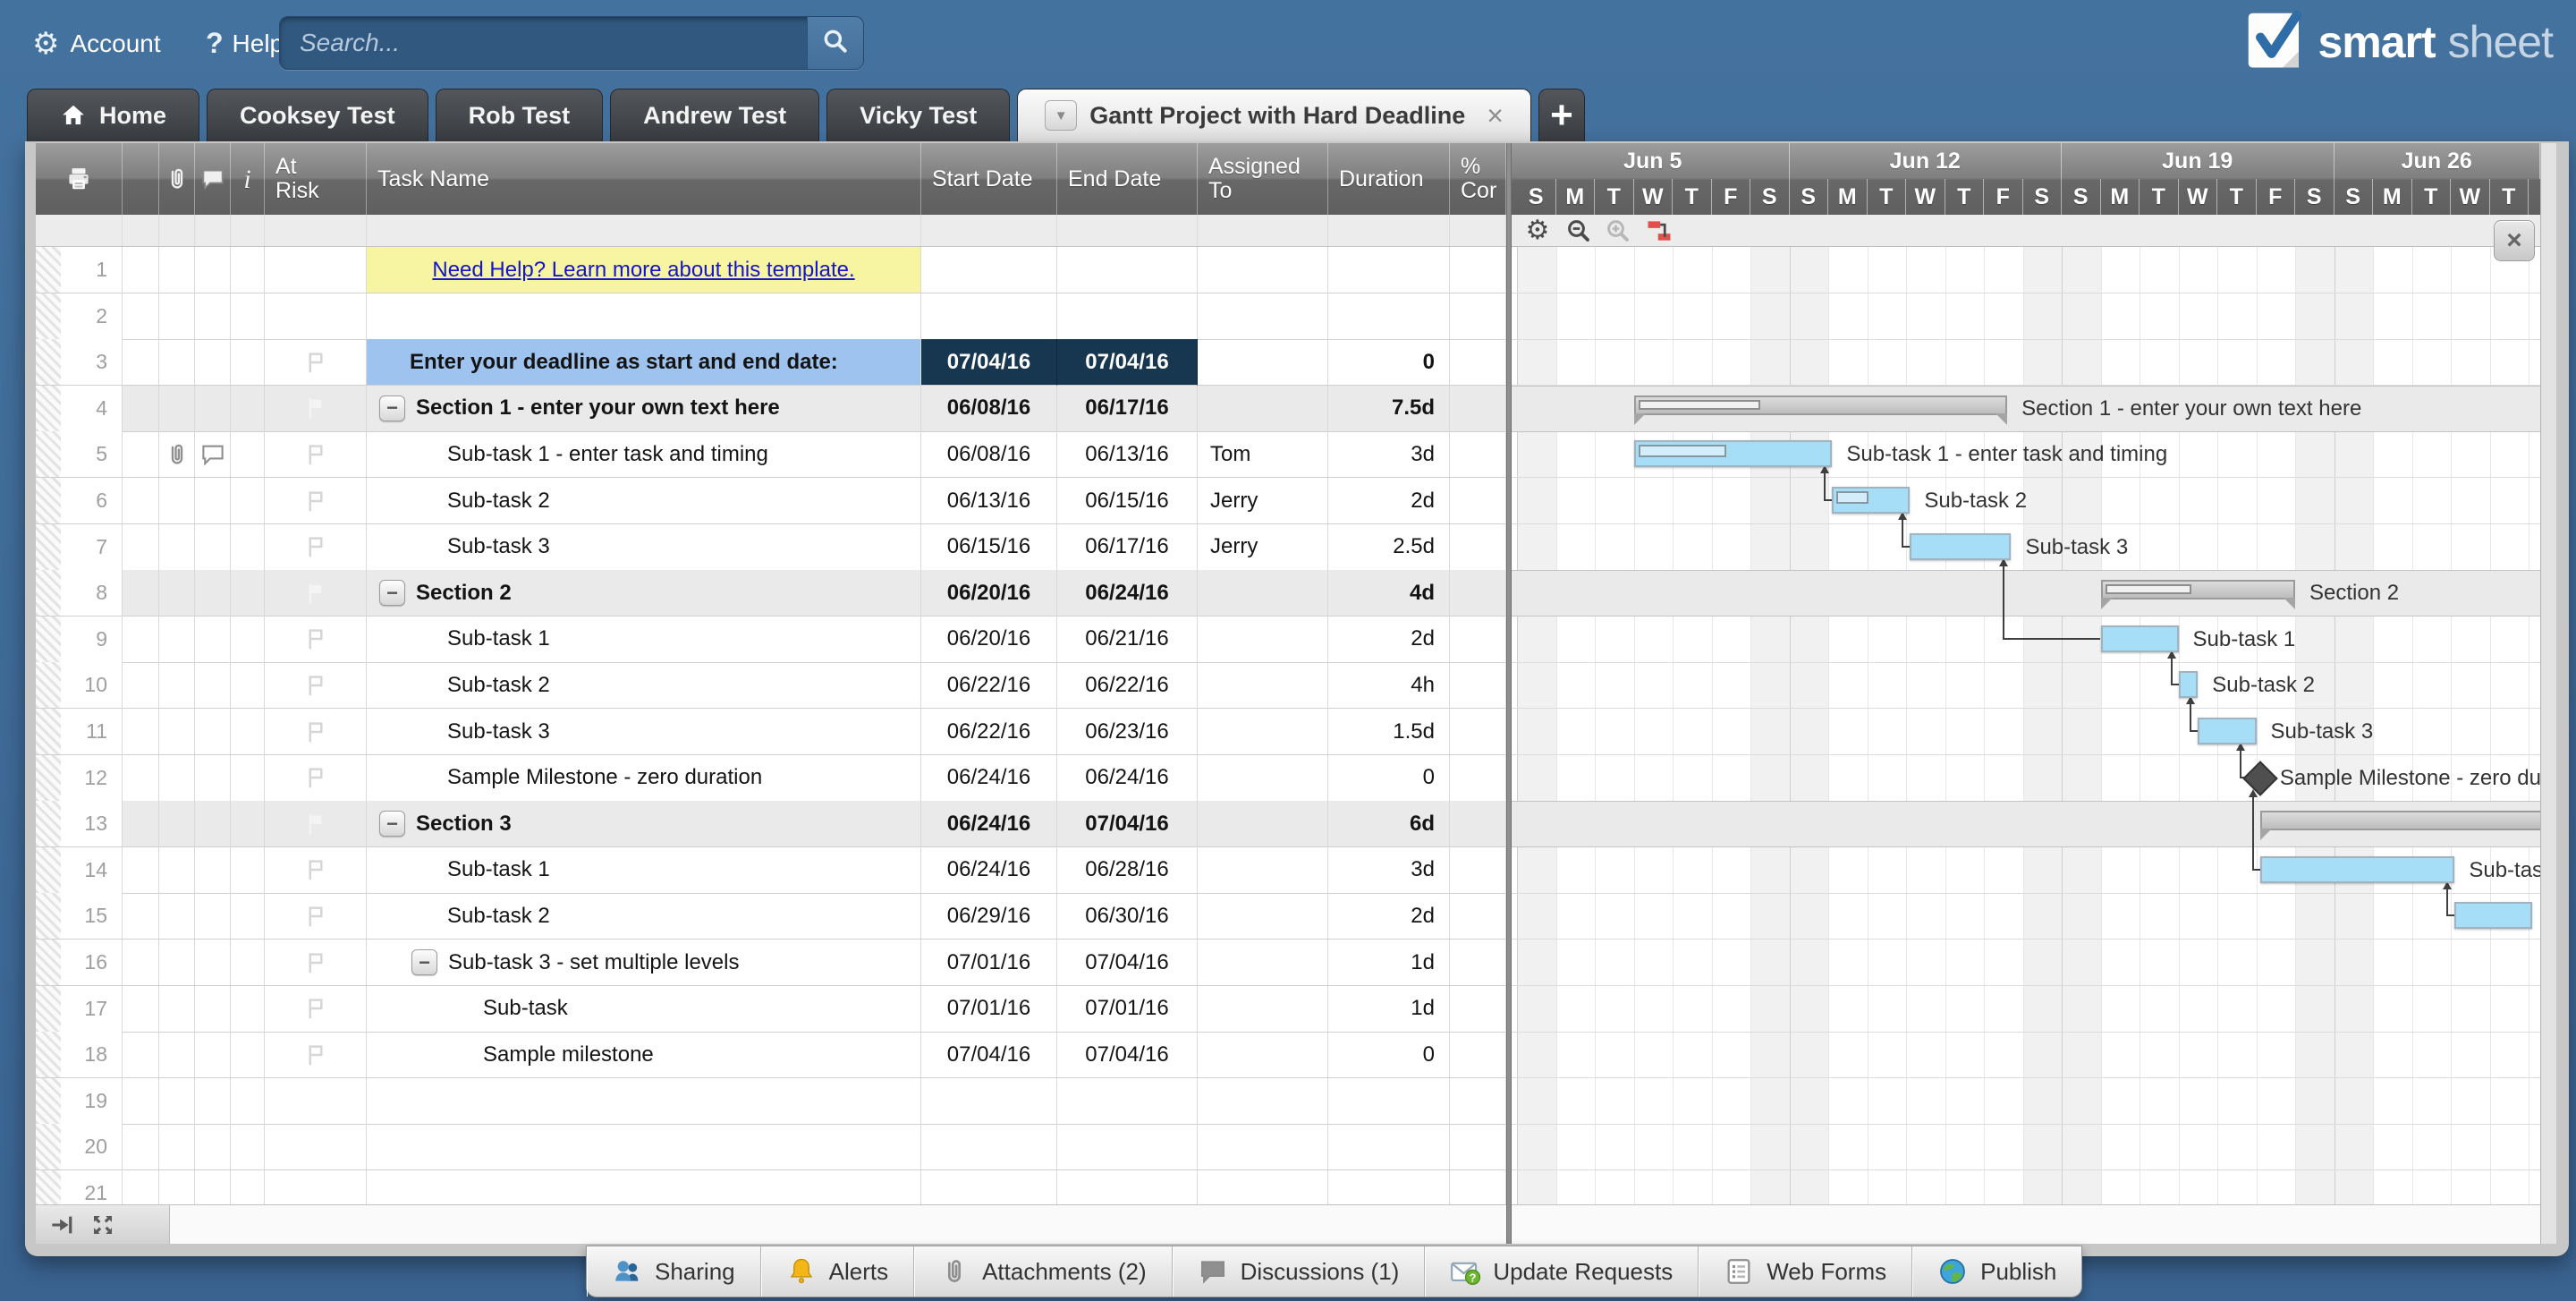 The height and width of the screenshot is (1301, 2576). Describe the element at coordinates (1389, 408) in the screenshot. I see `duration-cell: 7.5d` at that location.